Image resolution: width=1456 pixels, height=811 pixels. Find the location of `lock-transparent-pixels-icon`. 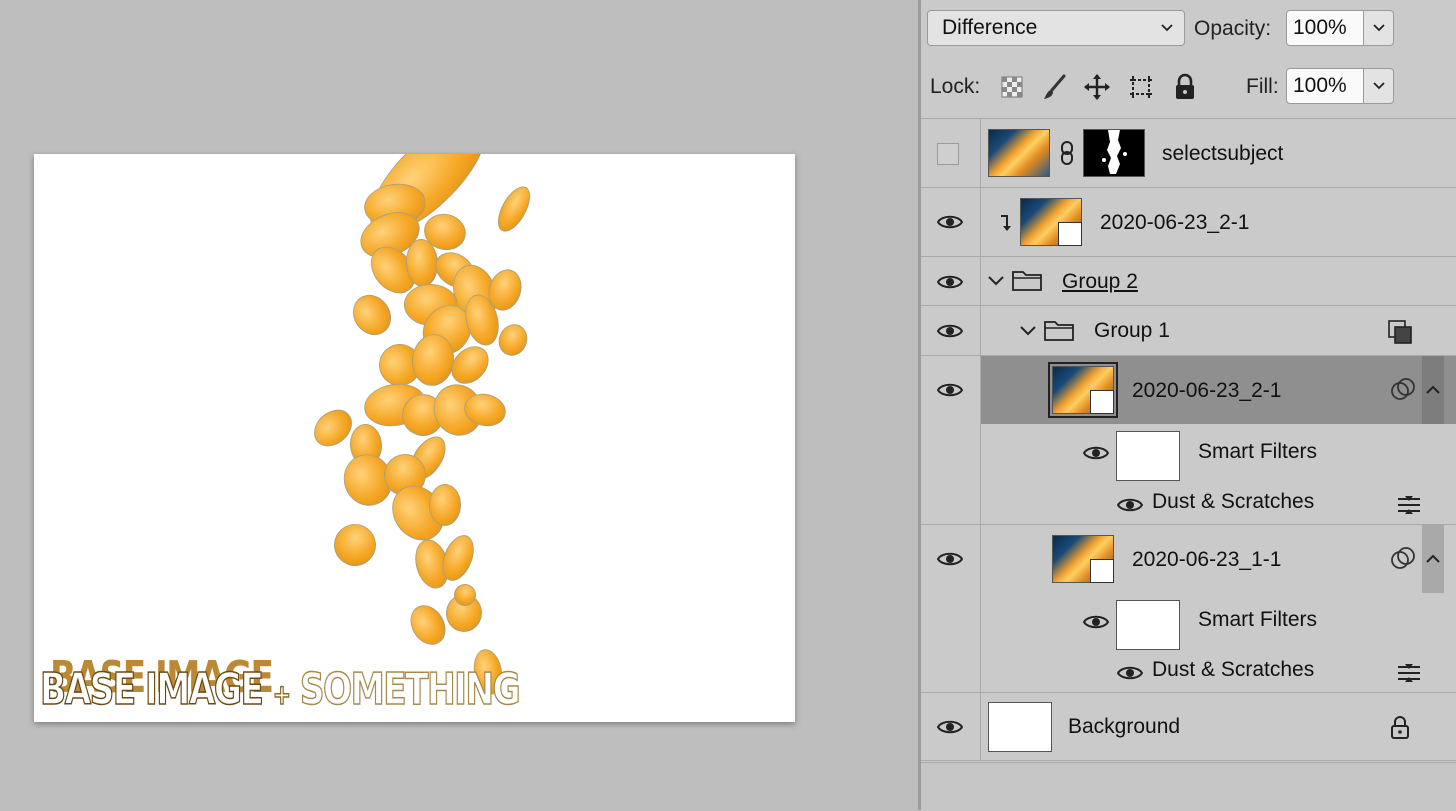

lock-transparent-pixels-icon is located at coordinates (1012, 87).